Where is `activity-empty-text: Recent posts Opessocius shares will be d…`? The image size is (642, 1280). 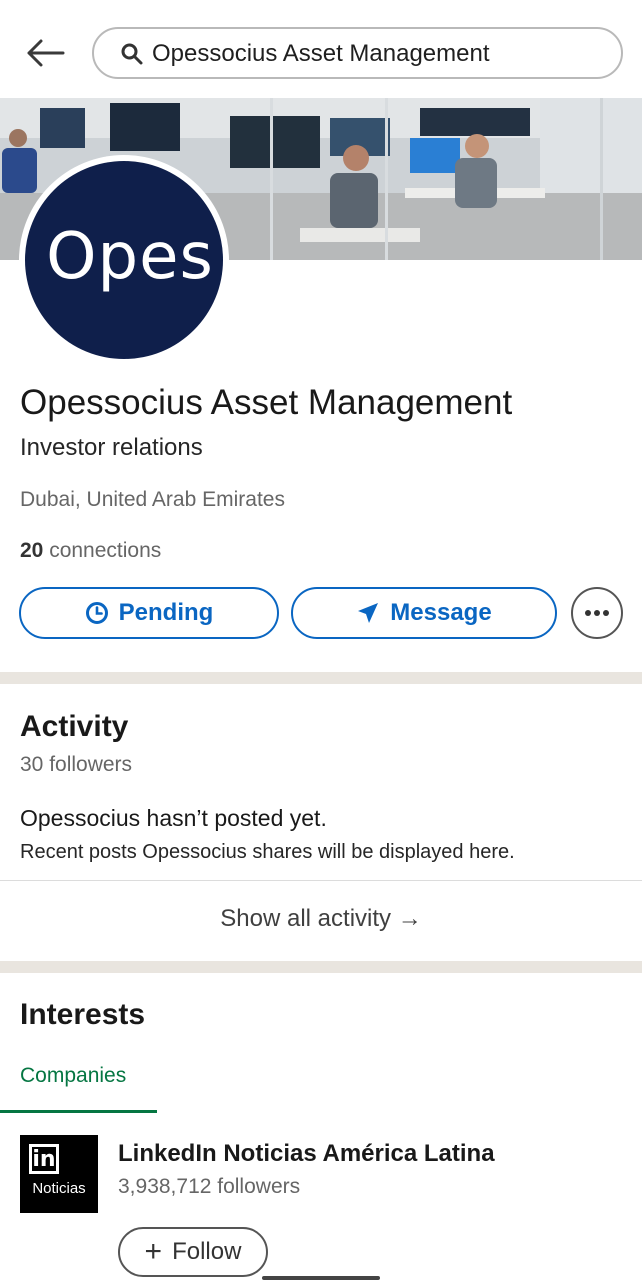
activity-empty-text: Recent posts Opessocius shares will be d… is located at coordinates (267, 852).